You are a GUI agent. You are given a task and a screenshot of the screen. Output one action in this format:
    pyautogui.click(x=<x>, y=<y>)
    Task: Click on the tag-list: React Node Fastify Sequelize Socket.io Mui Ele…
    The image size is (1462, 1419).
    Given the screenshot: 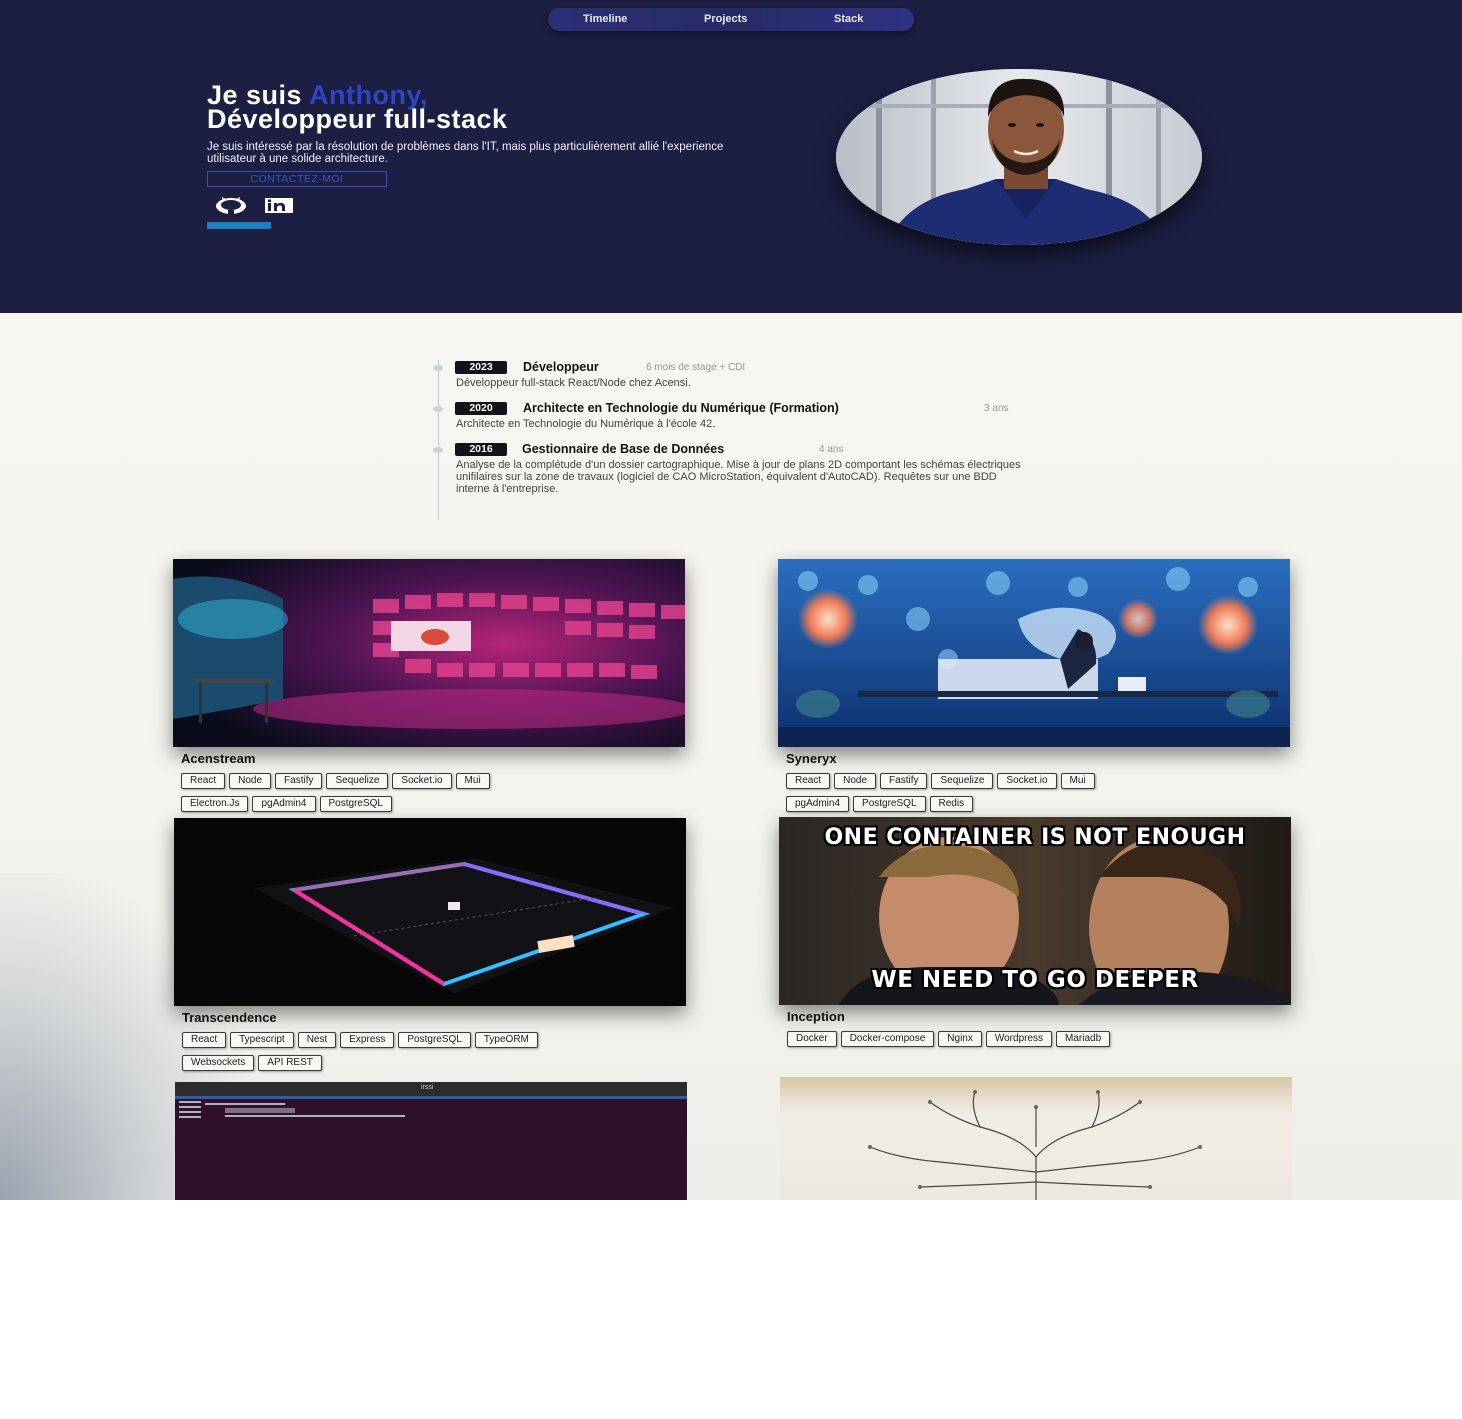 What is the action you would take?
    pyautogui.click(x=431, y=793)
    